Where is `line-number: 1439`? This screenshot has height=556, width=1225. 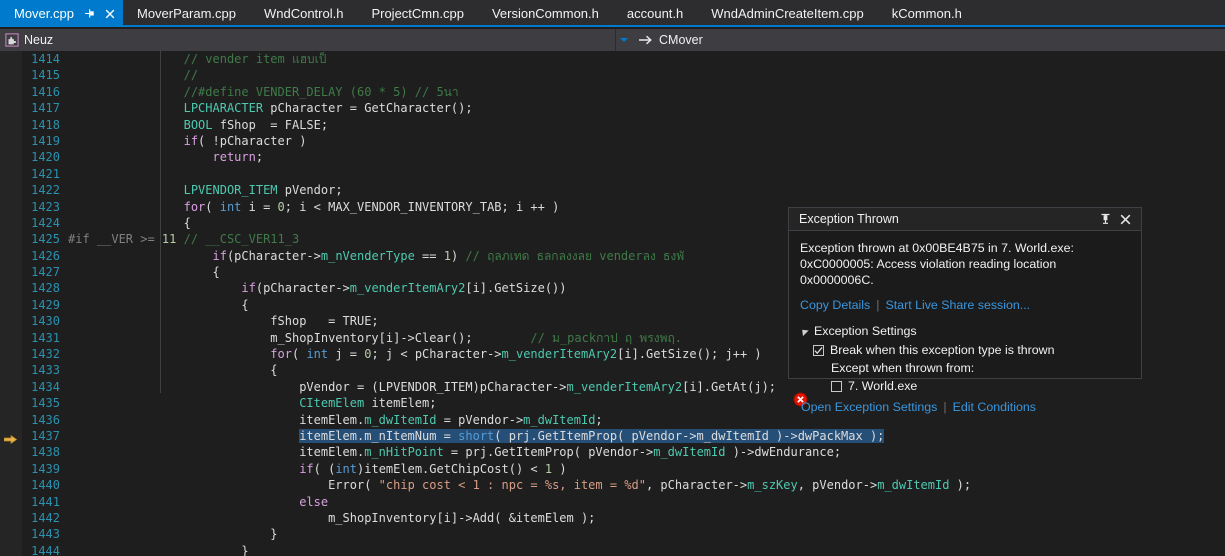
line-number: 1439 is located at coordinates (45, 468).